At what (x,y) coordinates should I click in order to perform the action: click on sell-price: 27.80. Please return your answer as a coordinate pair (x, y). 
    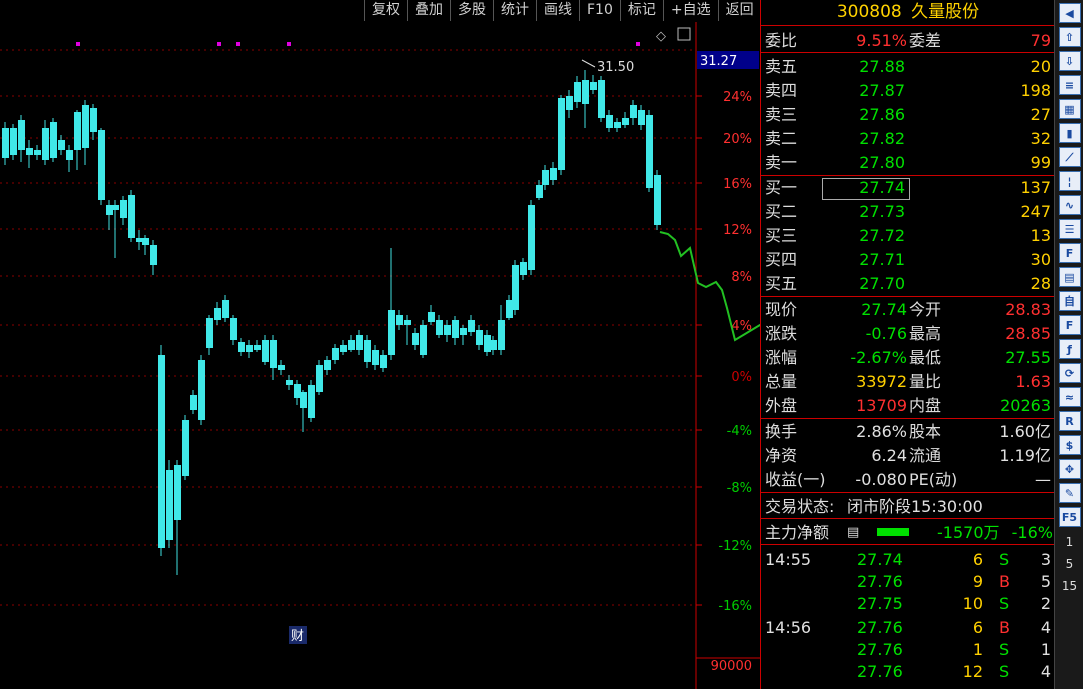
    Looking at the image, I should click on (882, 162).